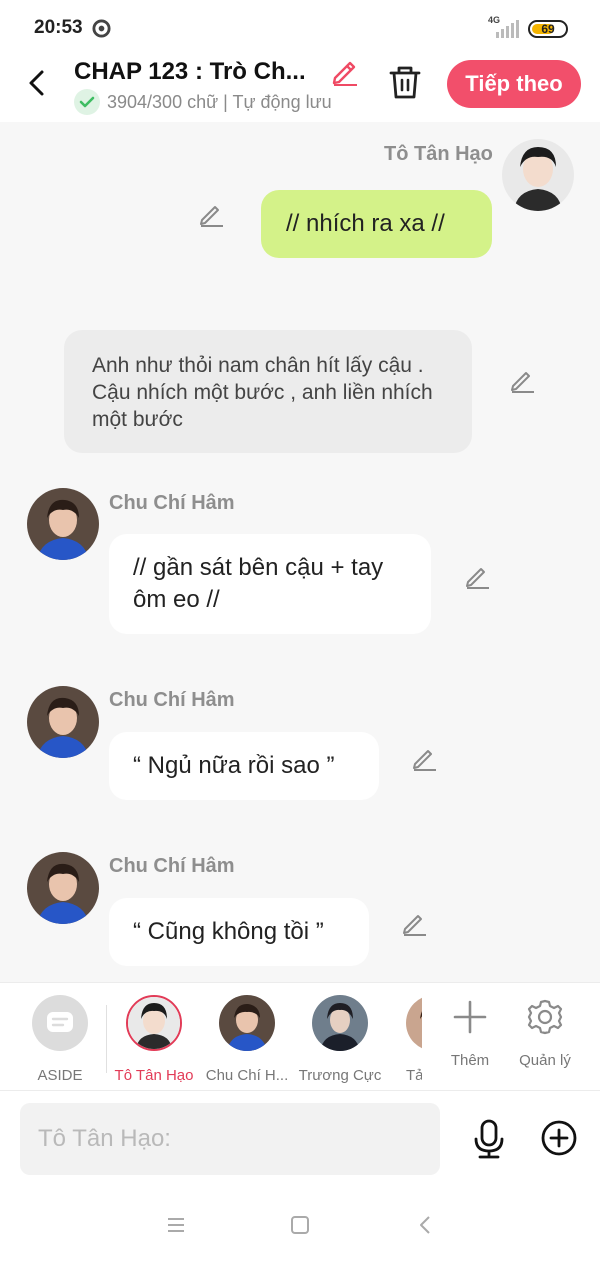 The height and width of the screenshot is (1267, 600). I want to click on next-button: Tiếp theo, so click(514, 84).